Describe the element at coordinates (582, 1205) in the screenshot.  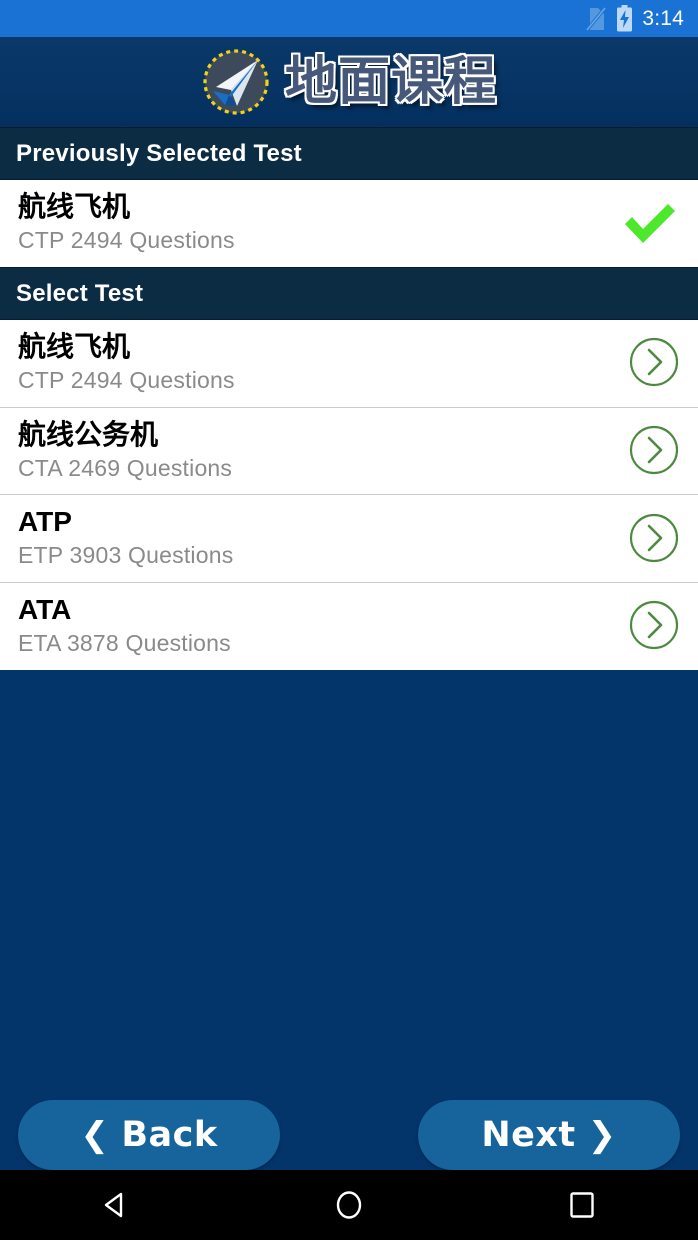
I see `android-recents-icon` at that location.